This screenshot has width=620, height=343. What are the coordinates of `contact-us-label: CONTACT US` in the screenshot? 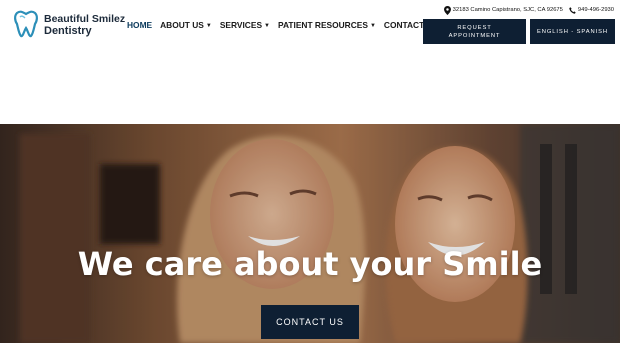 It's located at (310, 322).